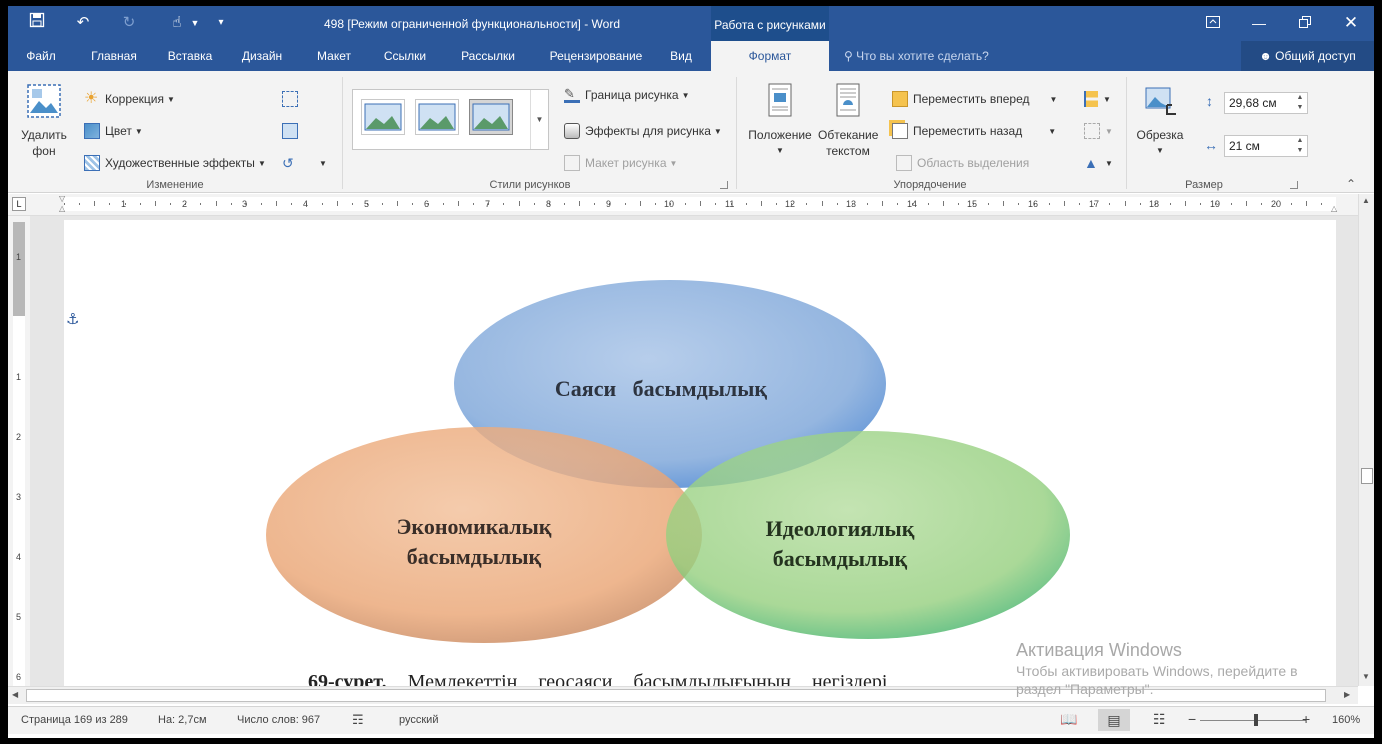 This screenshot has height=744, width=1382. I want to click on vertical-scrollbar: ▲ ▼, so click(1366, 440).